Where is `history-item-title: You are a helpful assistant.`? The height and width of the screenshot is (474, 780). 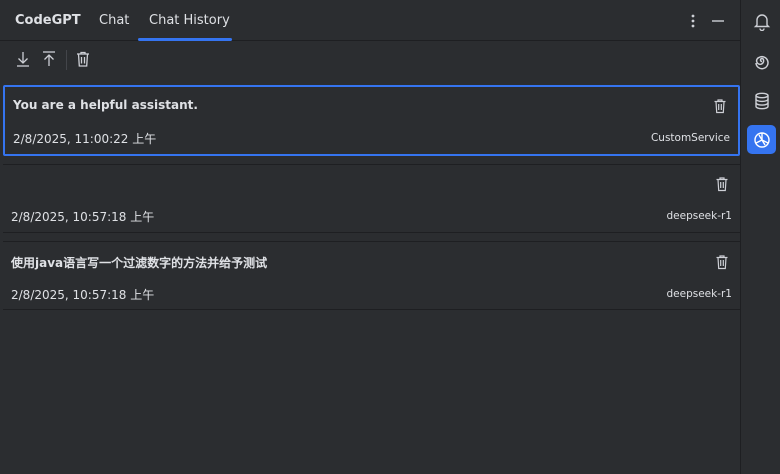
history-item-title: You are a helpful assistant. is located at coordinates (105, 105).